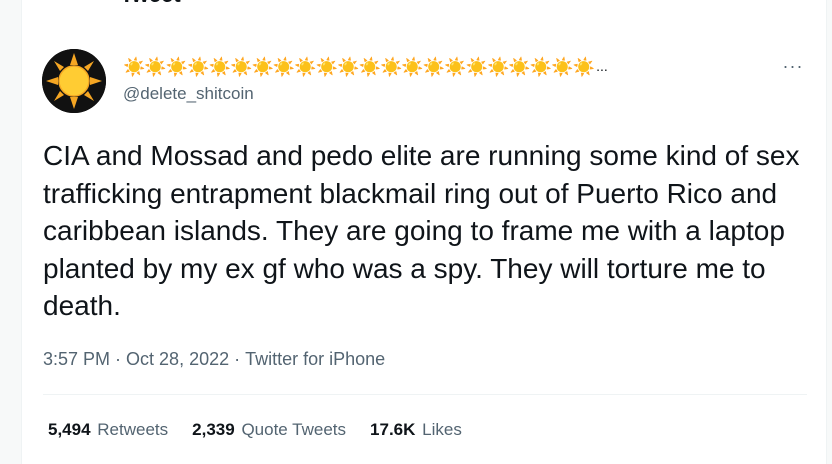 Image resolution: width=832 pixels, height=464 pixels. What do you see at coordinates (294, 429) in the screenshot?
I see `quotes-label: Quote Tweets` at bounding box center [294, 429].